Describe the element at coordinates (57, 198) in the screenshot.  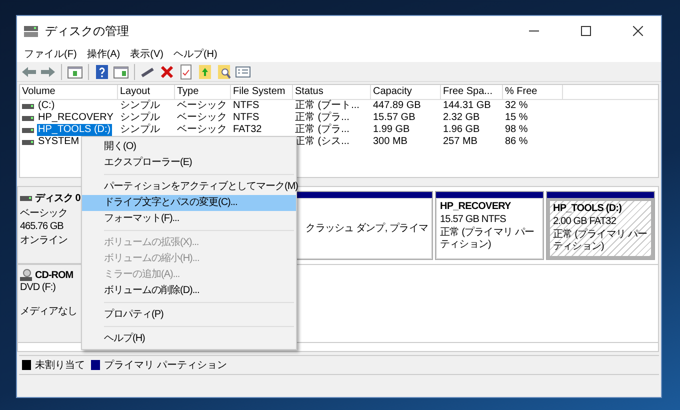
I see `disk-name: ディスク 0` at that location.